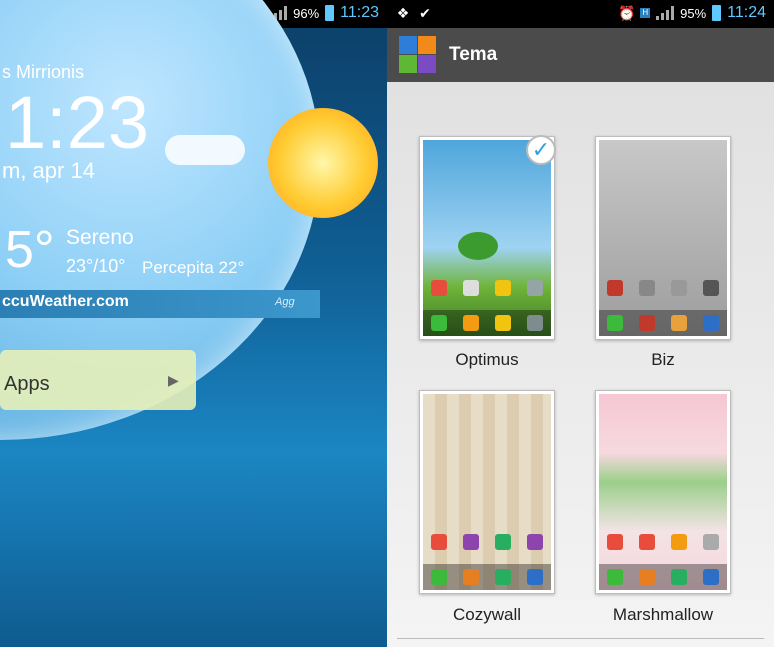  I want to click on battery-percent: 96%, so click(306, 13).